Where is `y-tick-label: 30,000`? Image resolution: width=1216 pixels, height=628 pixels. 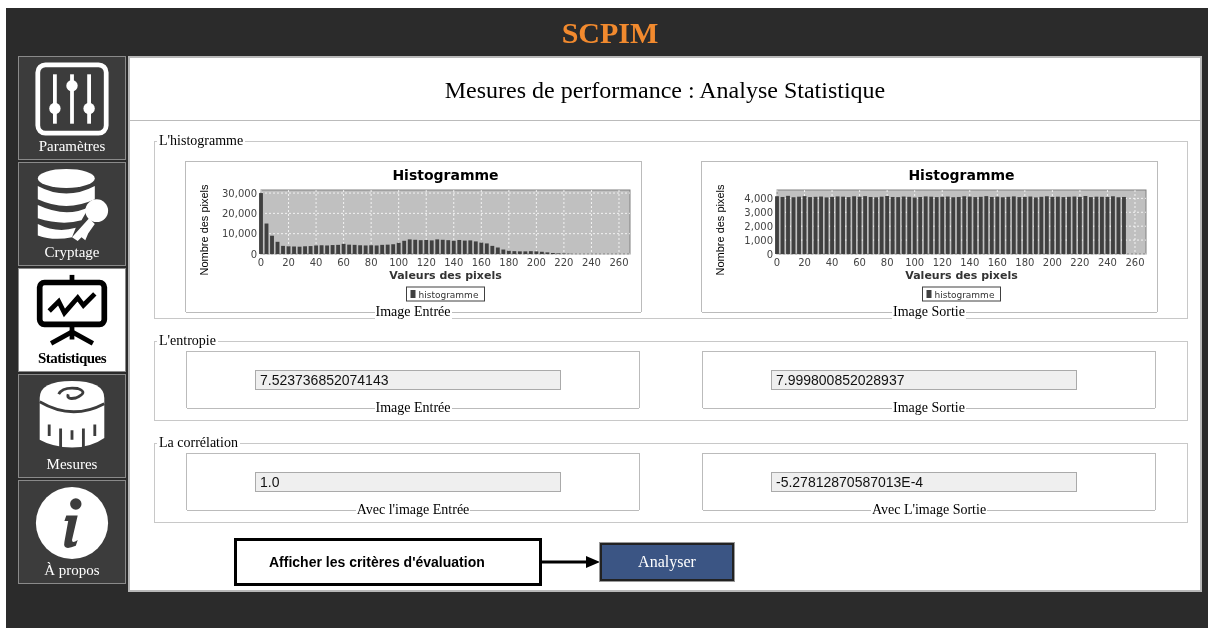
y-tick-label: 30,000 is located at coordinates (239, 193).